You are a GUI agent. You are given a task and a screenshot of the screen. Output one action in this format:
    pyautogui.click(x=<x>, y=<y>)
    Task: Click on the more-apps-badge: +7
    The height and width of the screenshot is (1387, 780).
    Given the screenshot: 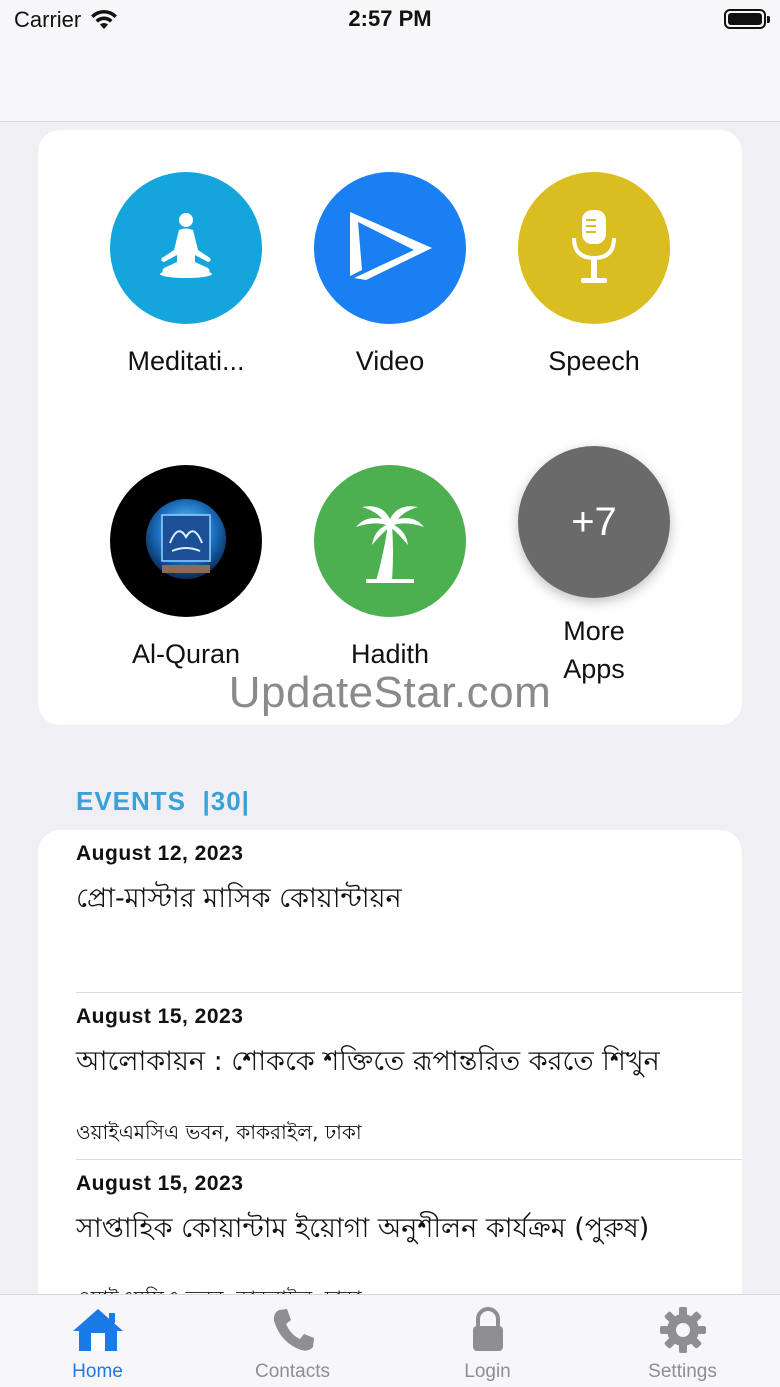 What is the action you would take?
    pyautogui.click(x=594, y=521)
    